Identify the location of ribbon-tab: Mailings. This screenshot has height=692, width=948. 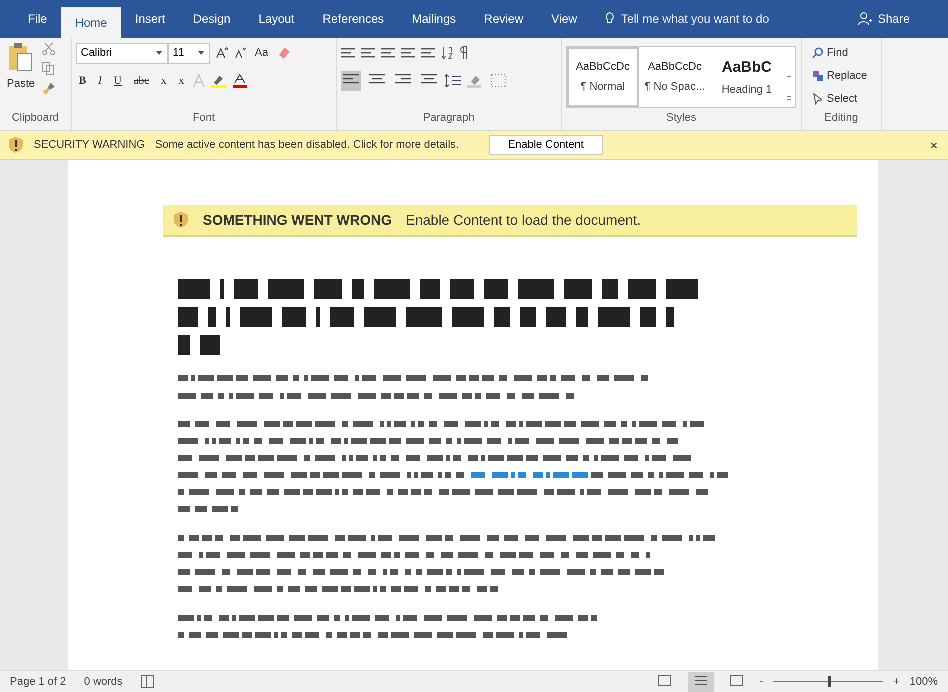
(434, 19).